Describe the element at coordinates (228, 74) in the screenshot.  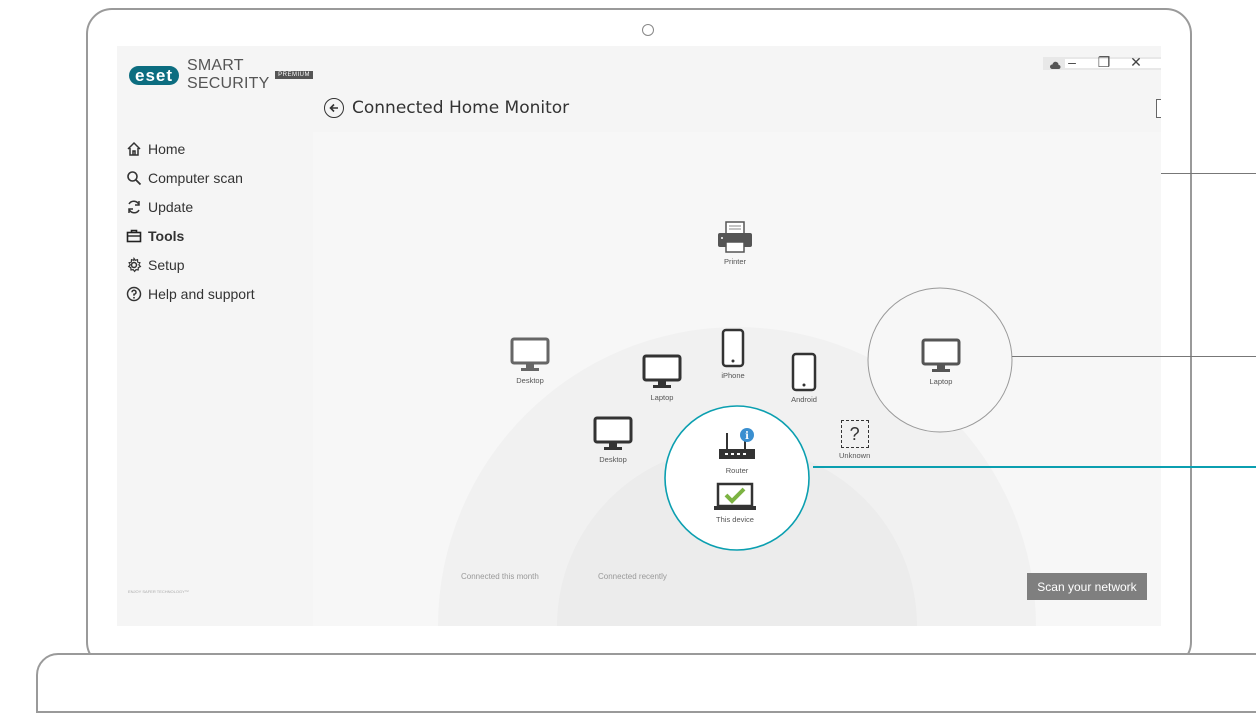
I see `product-name: SMART SECURITY` at that location.